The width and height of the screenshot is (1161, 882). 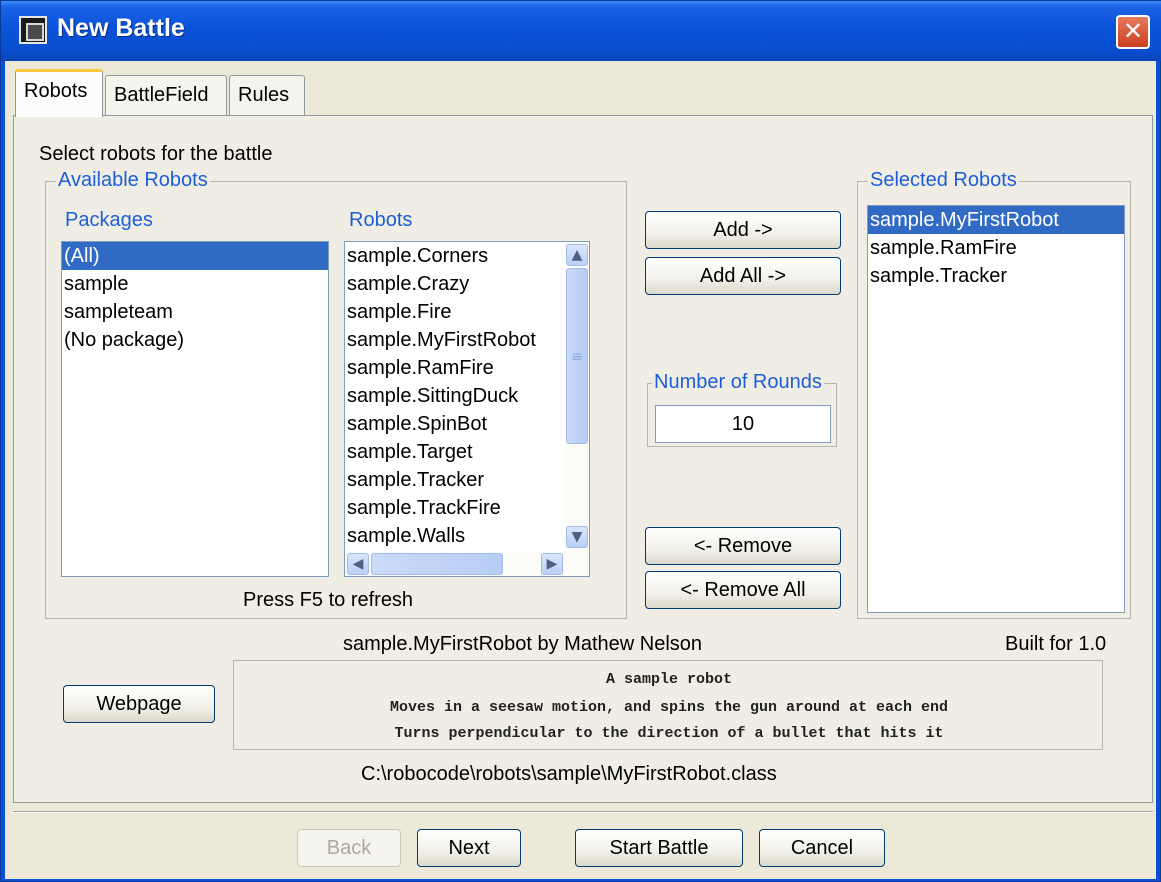 I want to click on list-item: sample.RamFire, so click(x=455, y=368).